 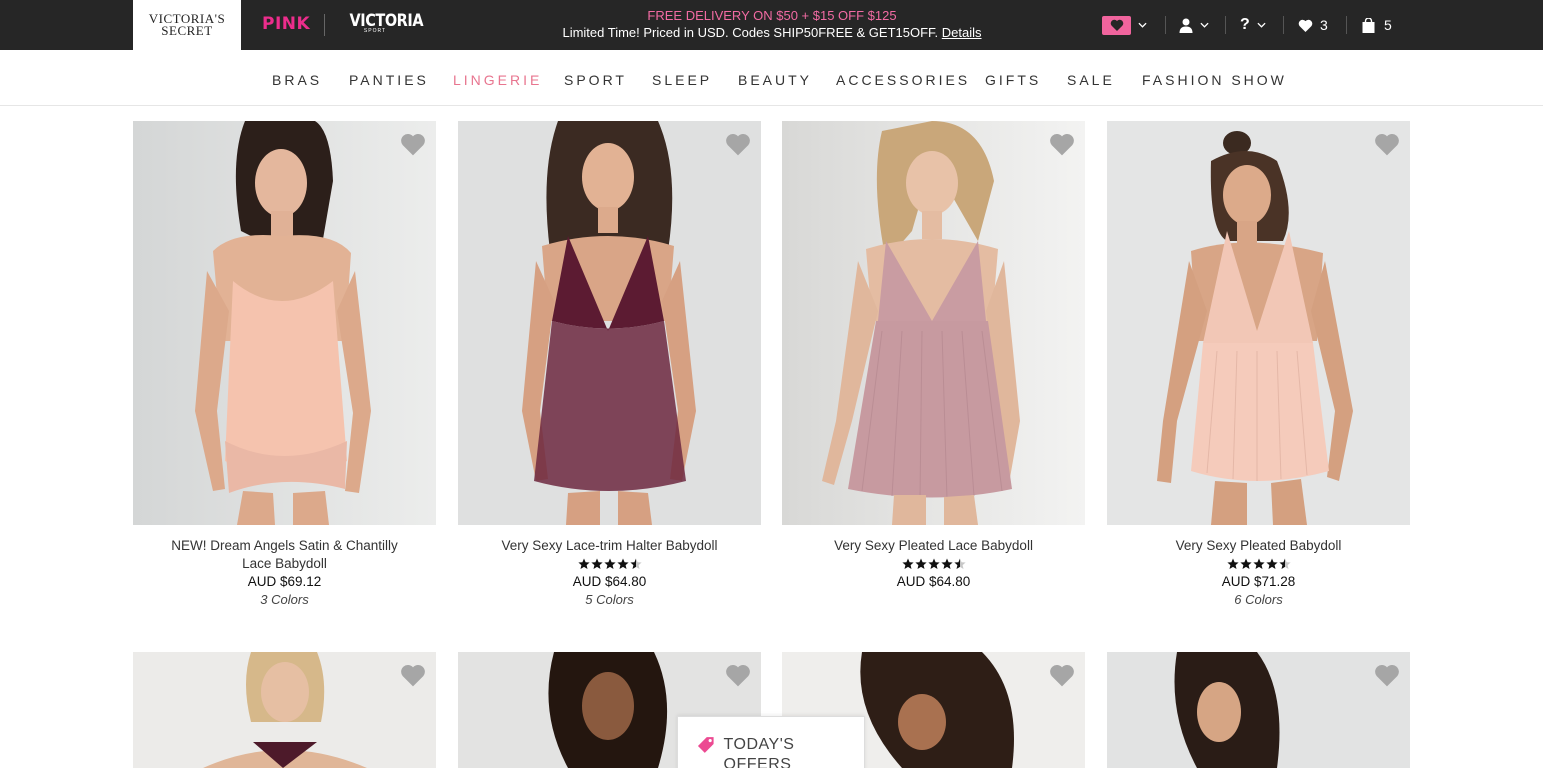 I want to click on product-name-line1: Very Sexy Pleated Babydoll, so click(x=1258, y=545).